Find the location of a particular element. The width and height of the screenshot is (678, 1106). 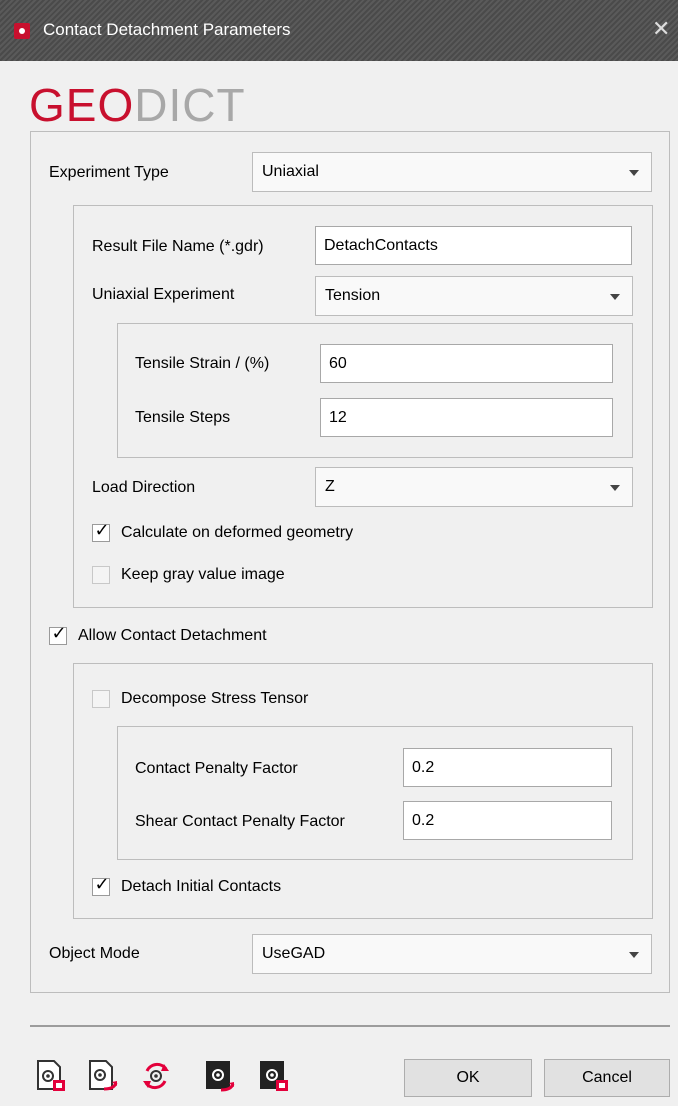

geodict-logo: GEODICT is located at coordinates (137, 105).